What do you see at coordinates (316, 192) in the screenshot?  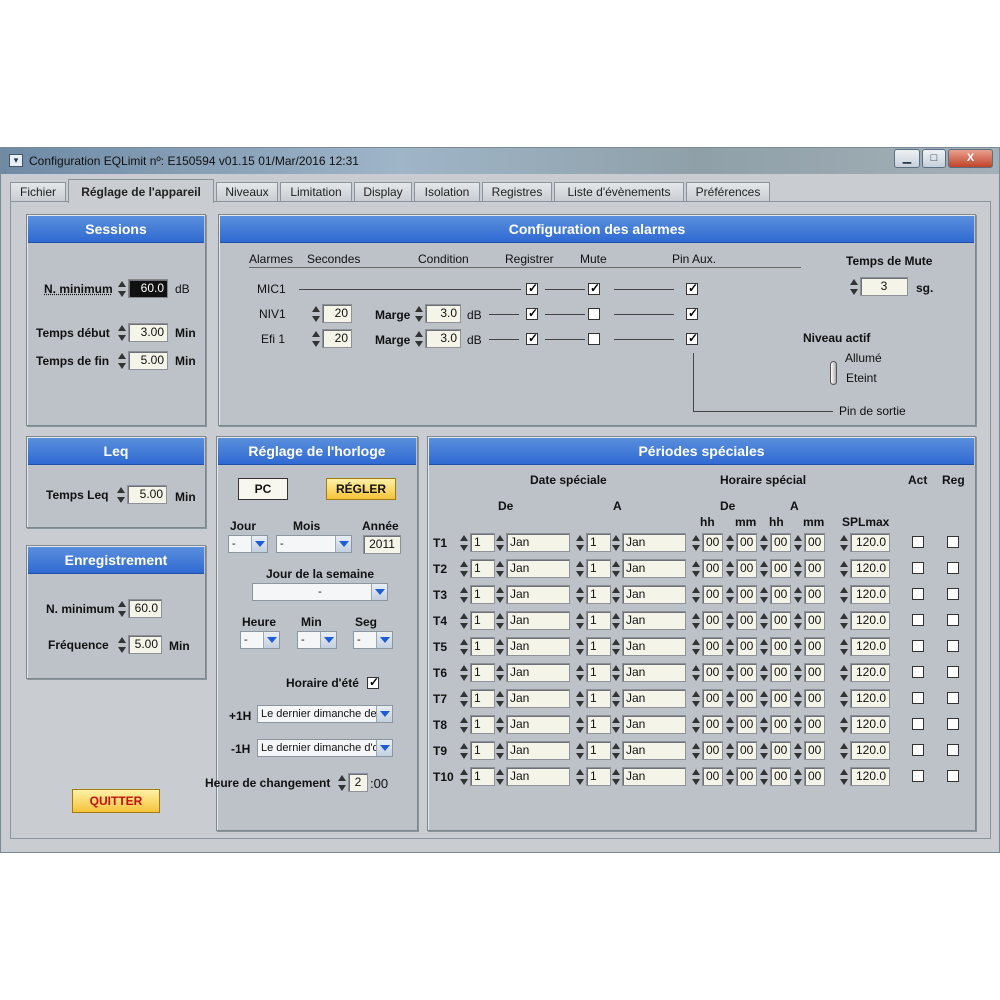 I see `tab-limitation: Limitation` at bounding box center [316, 192].